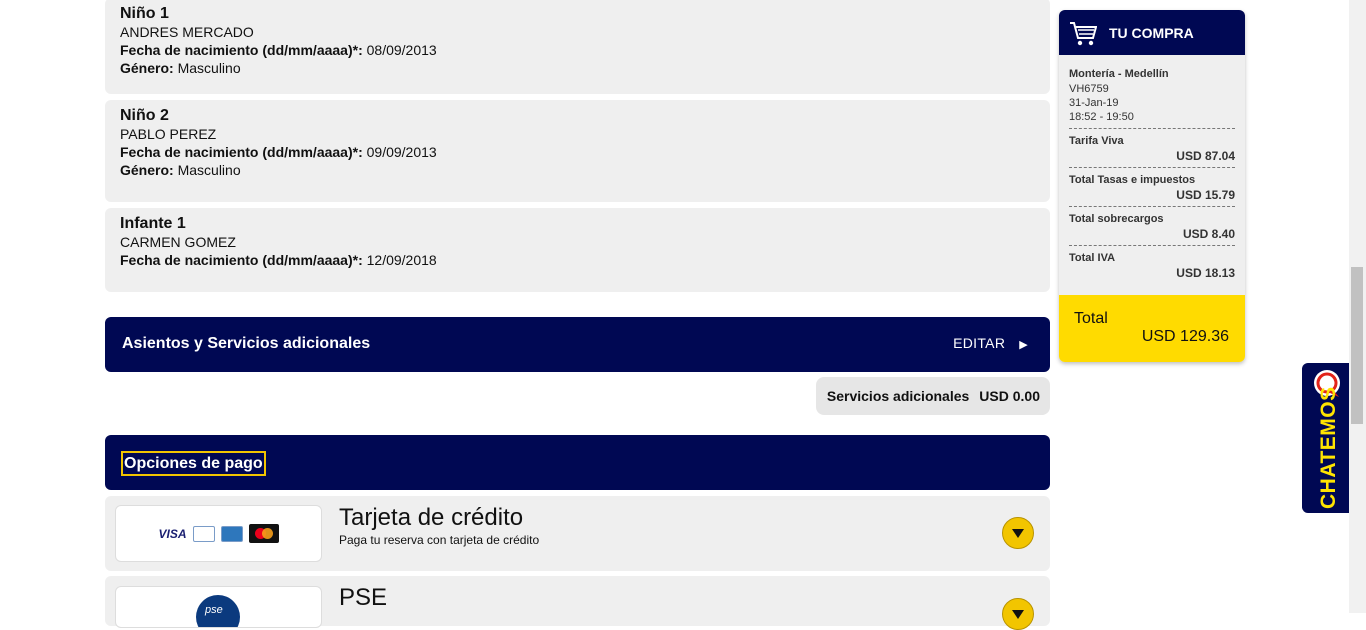 This screenshot has width=1366, height=630. Describe the element at coordinates (1205, 195) in the screenshot. I see `taxes-value: USD 15.79` at that location.